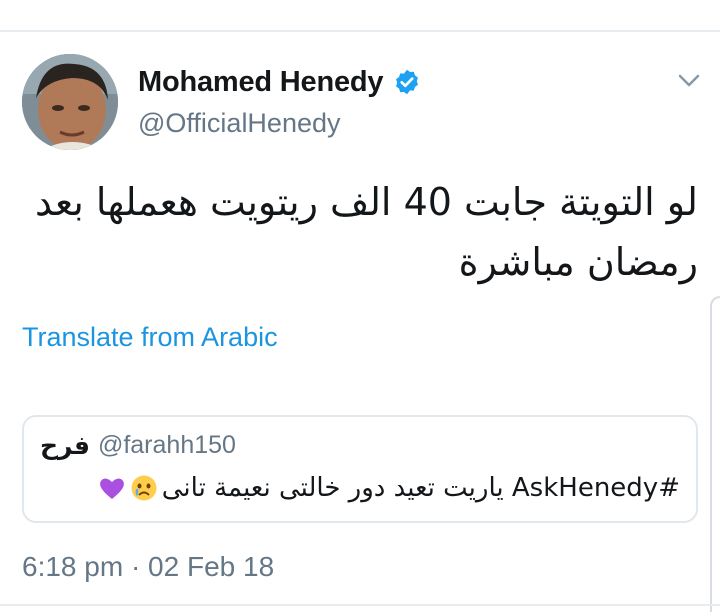 The image size is (720, 612). I want to click on author-display-name: Mohamed Henedy, so click(261, 82).